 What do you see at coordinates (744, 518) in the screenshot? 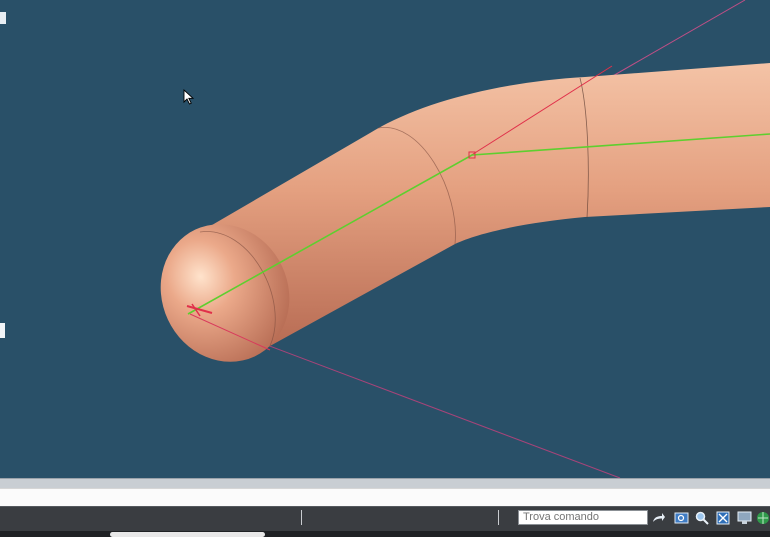
I see `display-icon` at bounding box center [744, 518].